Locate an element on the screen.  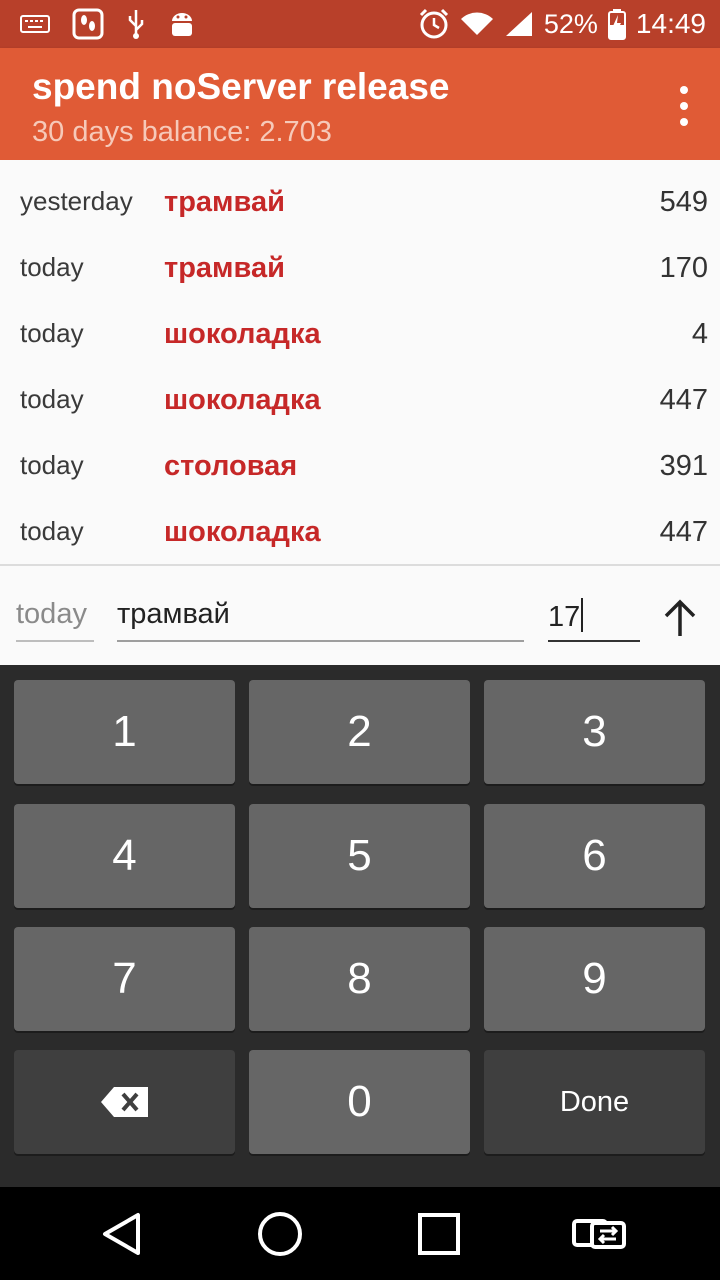
home-icon is located at coordinates (280, 1234).